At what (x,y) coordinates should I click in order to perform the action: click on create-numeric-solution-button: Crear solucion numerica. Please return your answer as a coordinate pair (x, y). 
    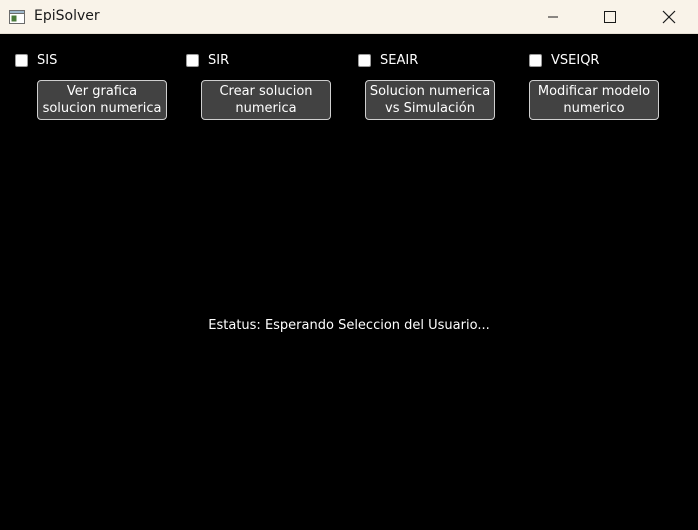
    Looking at the image, I should click on (266, 100).